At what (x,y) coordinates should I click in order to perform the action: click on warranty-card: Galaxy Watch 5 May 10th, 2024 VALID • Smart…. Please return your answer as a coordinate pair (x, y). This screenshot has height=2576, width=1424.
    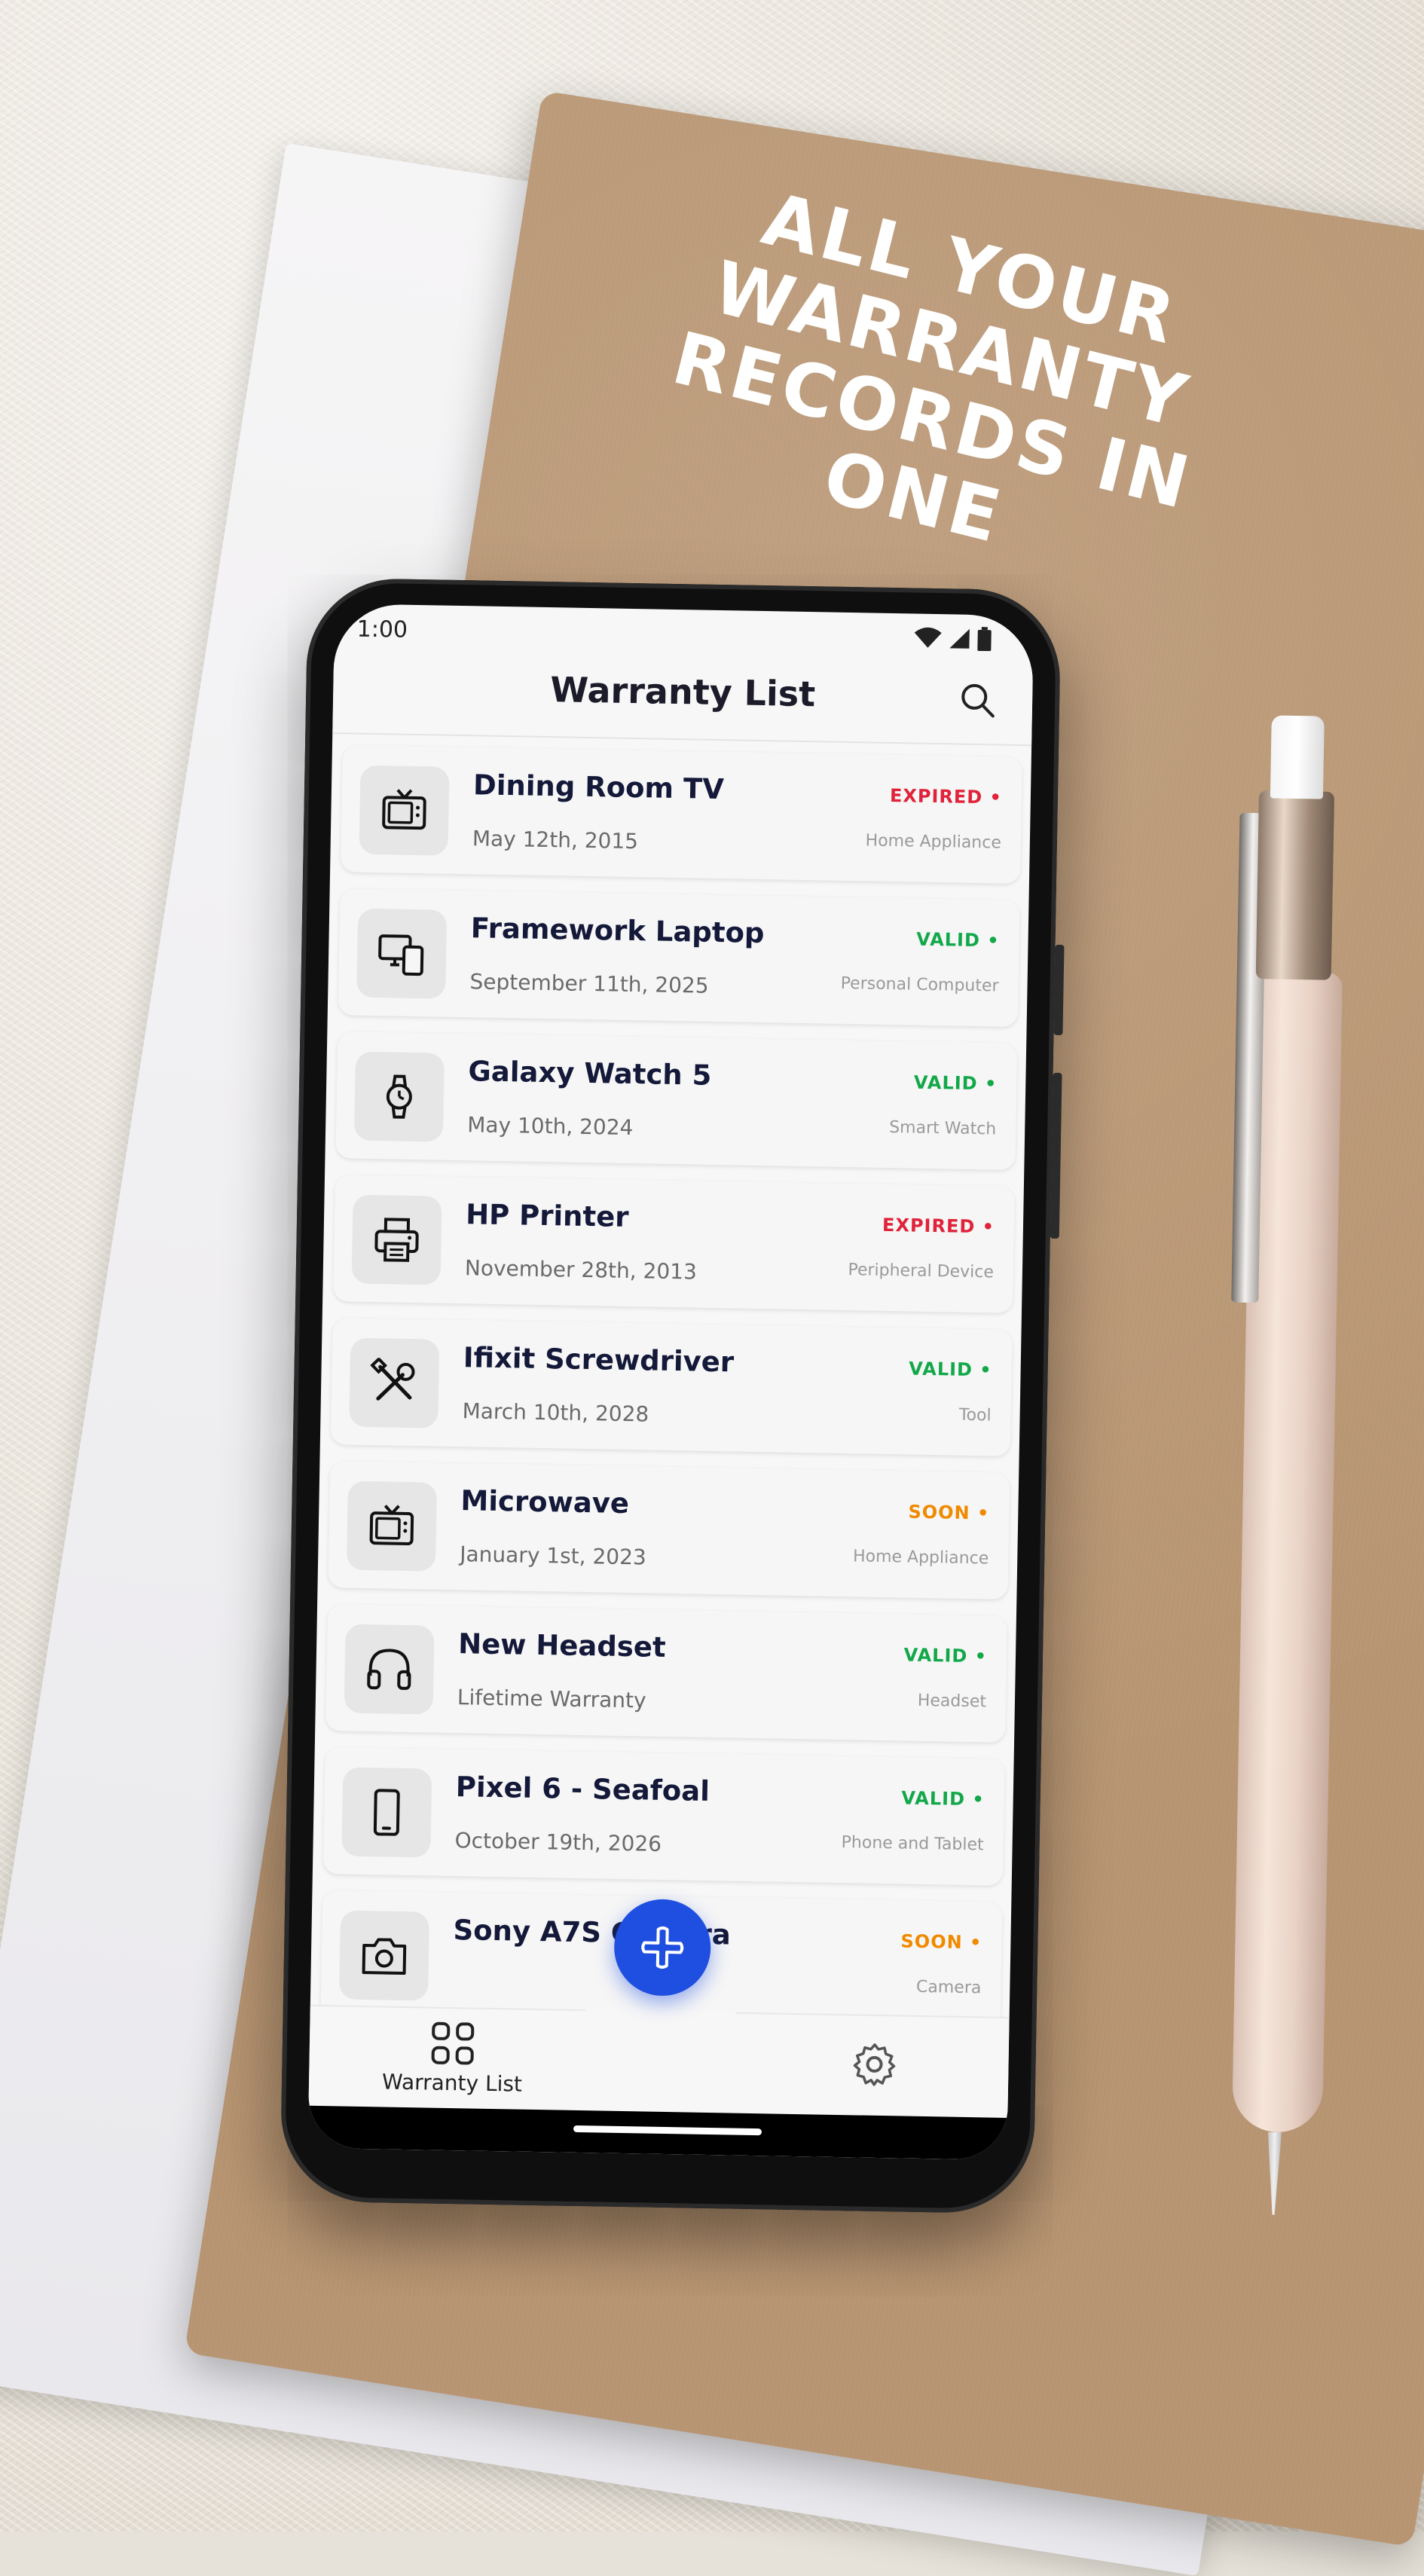
    Looking at the image, I should click on (676, 1100).